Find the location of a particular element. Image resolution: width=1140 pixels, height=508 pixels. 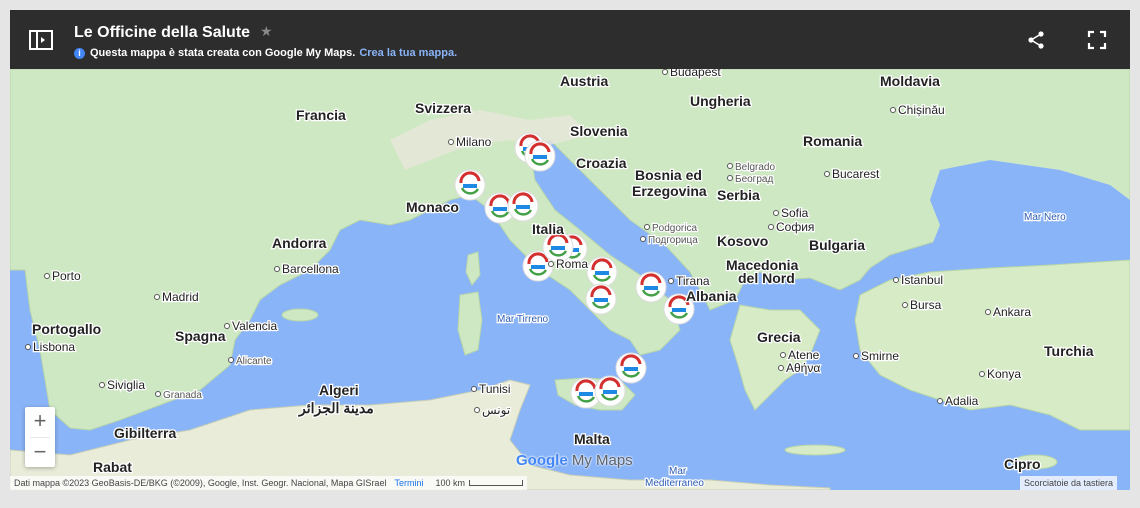

map-label-albania: Albania is located at coordinates (711, 296).